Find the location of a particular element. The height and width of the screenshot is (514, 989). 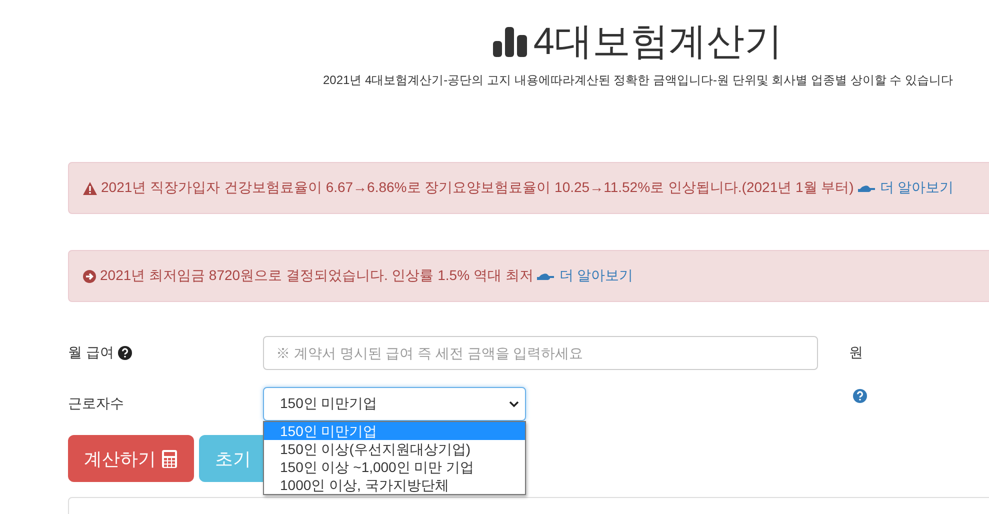

dropdown-option: 150인 이상 ~1,000인 미만 기업 is located at coordinates (394, 467).